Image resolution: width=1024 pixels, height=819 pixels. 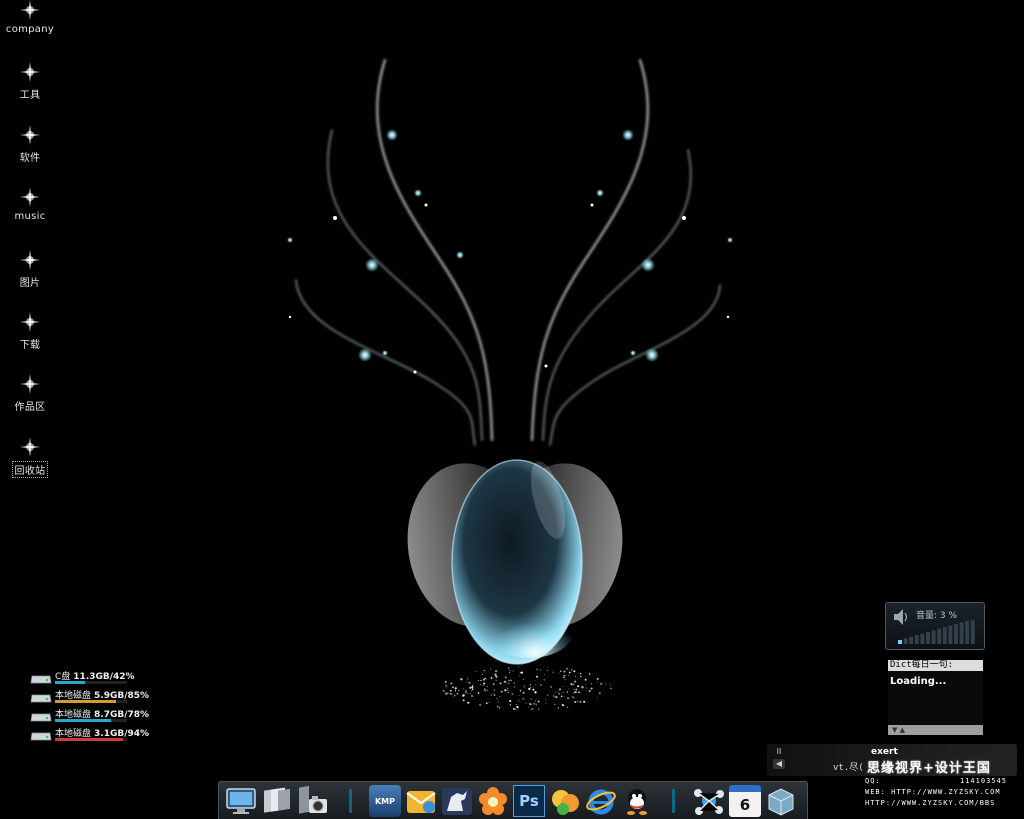 I want to click on desktop-icon-5: 下载, so click(x=30, y=331).